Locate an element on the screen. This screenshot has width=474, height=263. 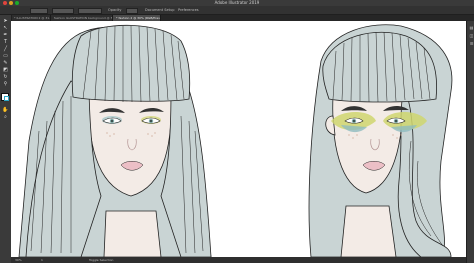
control-bar: Opacity Document Setup Preferences is located at coordinates (237, 10).